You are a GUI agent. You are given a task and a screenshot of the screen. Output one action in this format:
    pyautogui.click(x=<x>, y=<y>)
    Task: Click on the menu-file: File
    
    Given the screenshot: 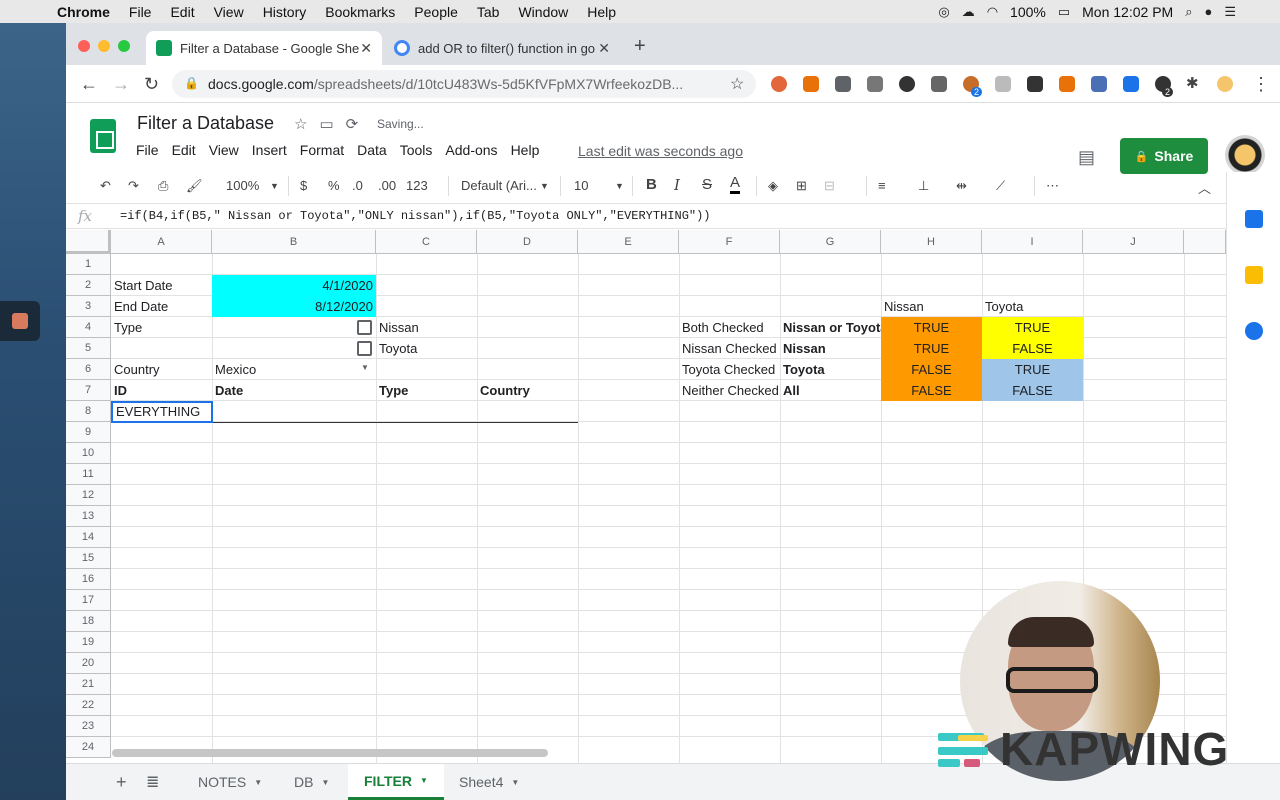 What is the action you would take?
    pyautogui.click(x=140, y=12)
    